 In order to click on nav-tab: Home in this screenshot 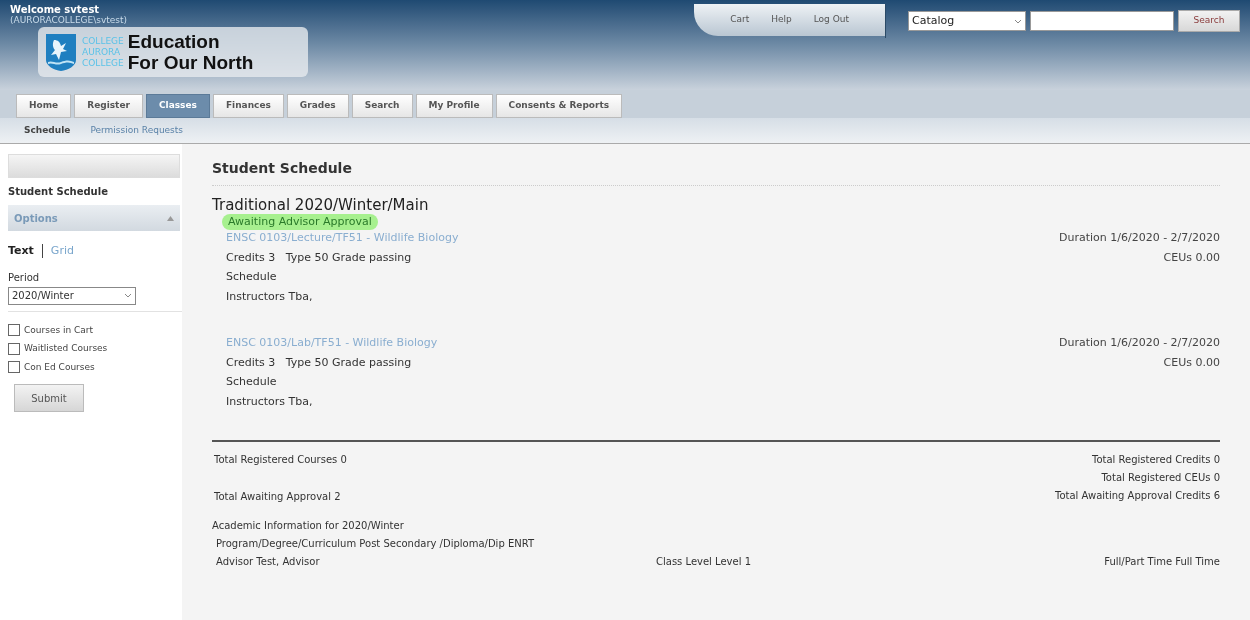, I will do `click(44, 106)`.